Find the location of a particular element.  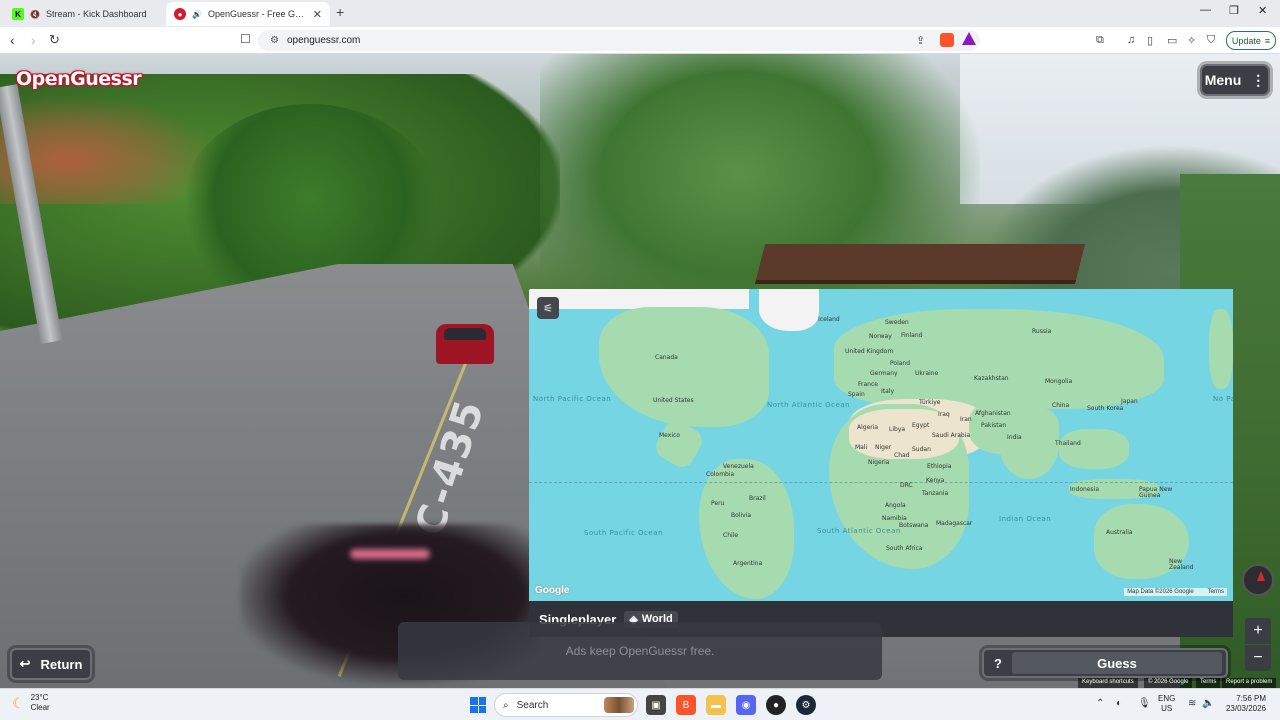

country-label: Algeria is located at coordinates (868, 427).